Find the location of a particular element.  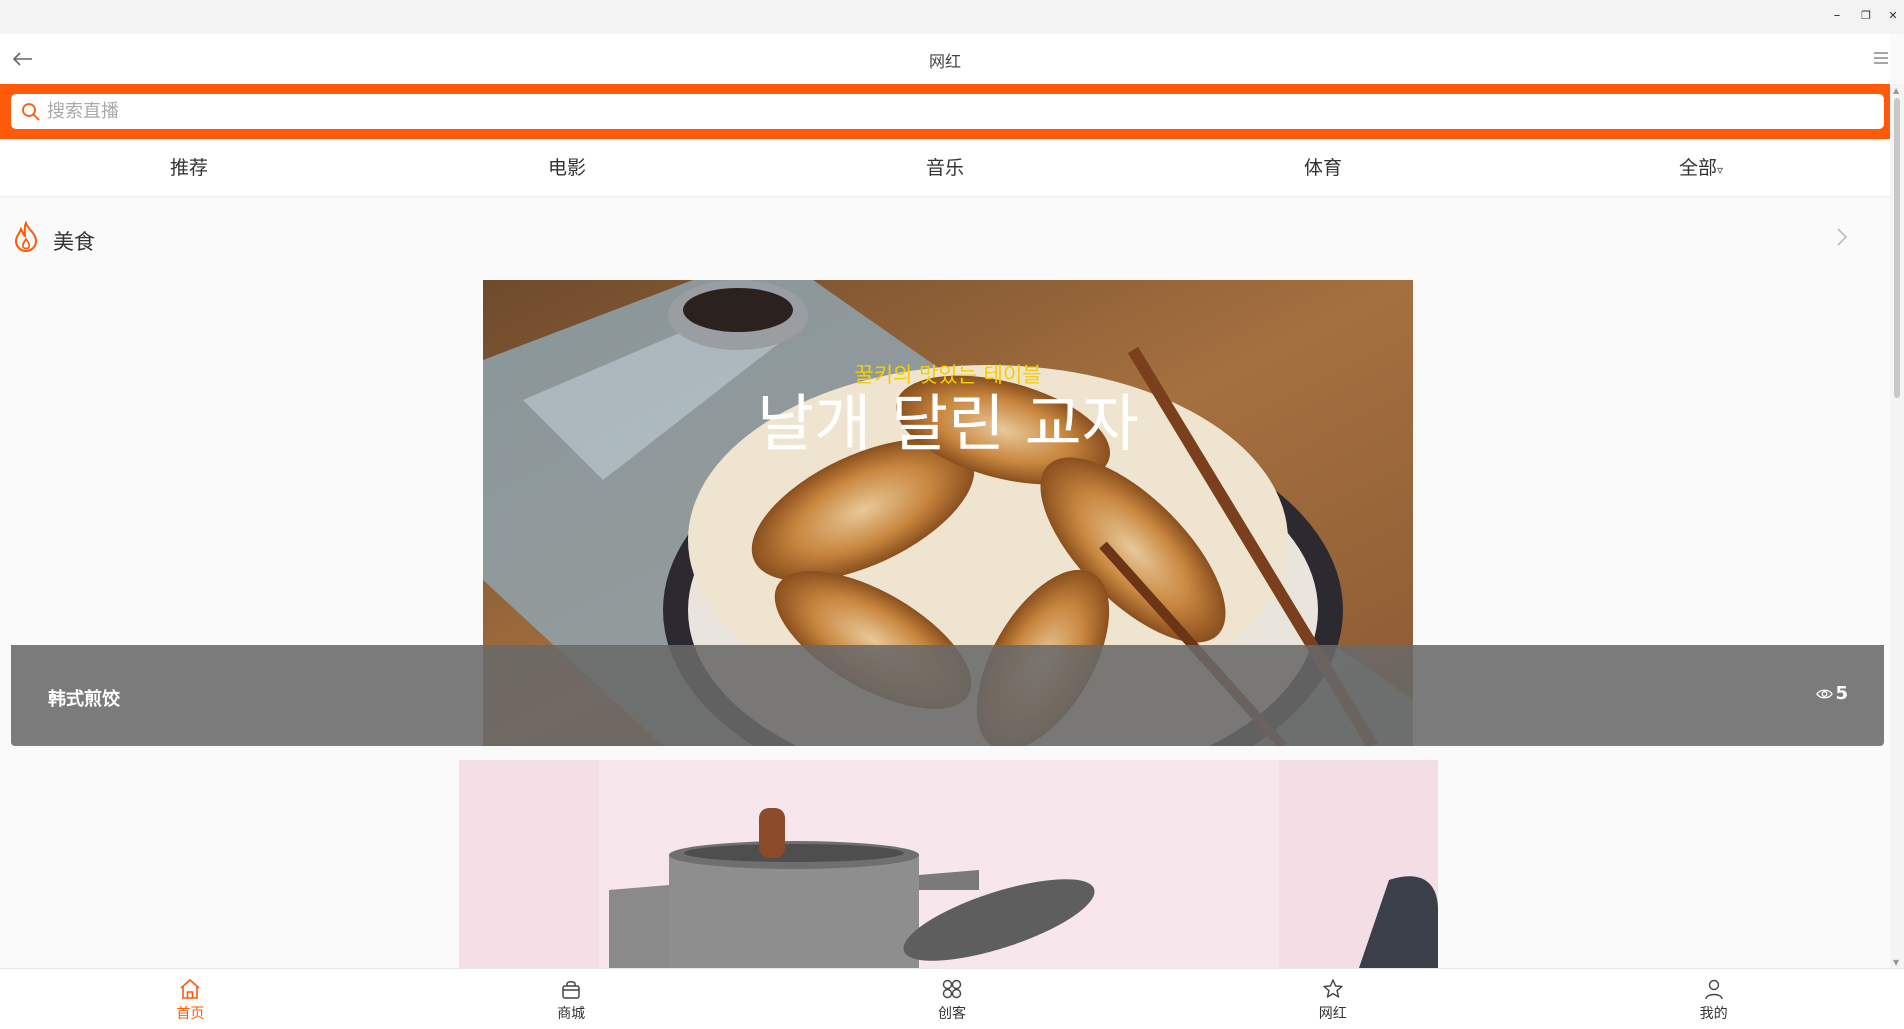

search-input is located at coordinates (957, 111).